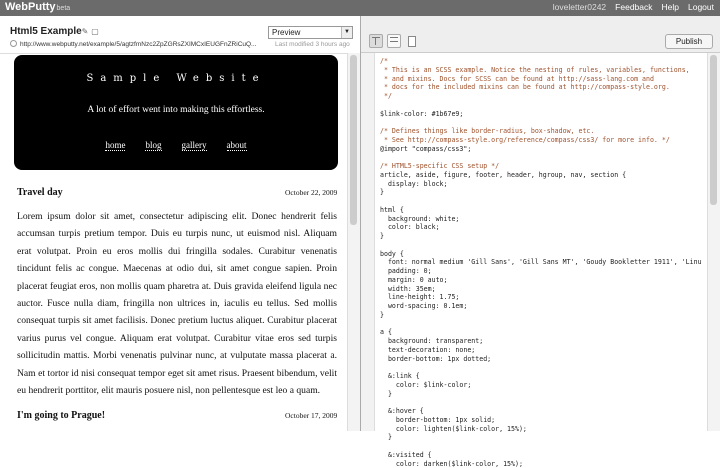  Describe the element at coordinates (545, 376) in the screenshot. I see `code-line: &:link {` at that location.